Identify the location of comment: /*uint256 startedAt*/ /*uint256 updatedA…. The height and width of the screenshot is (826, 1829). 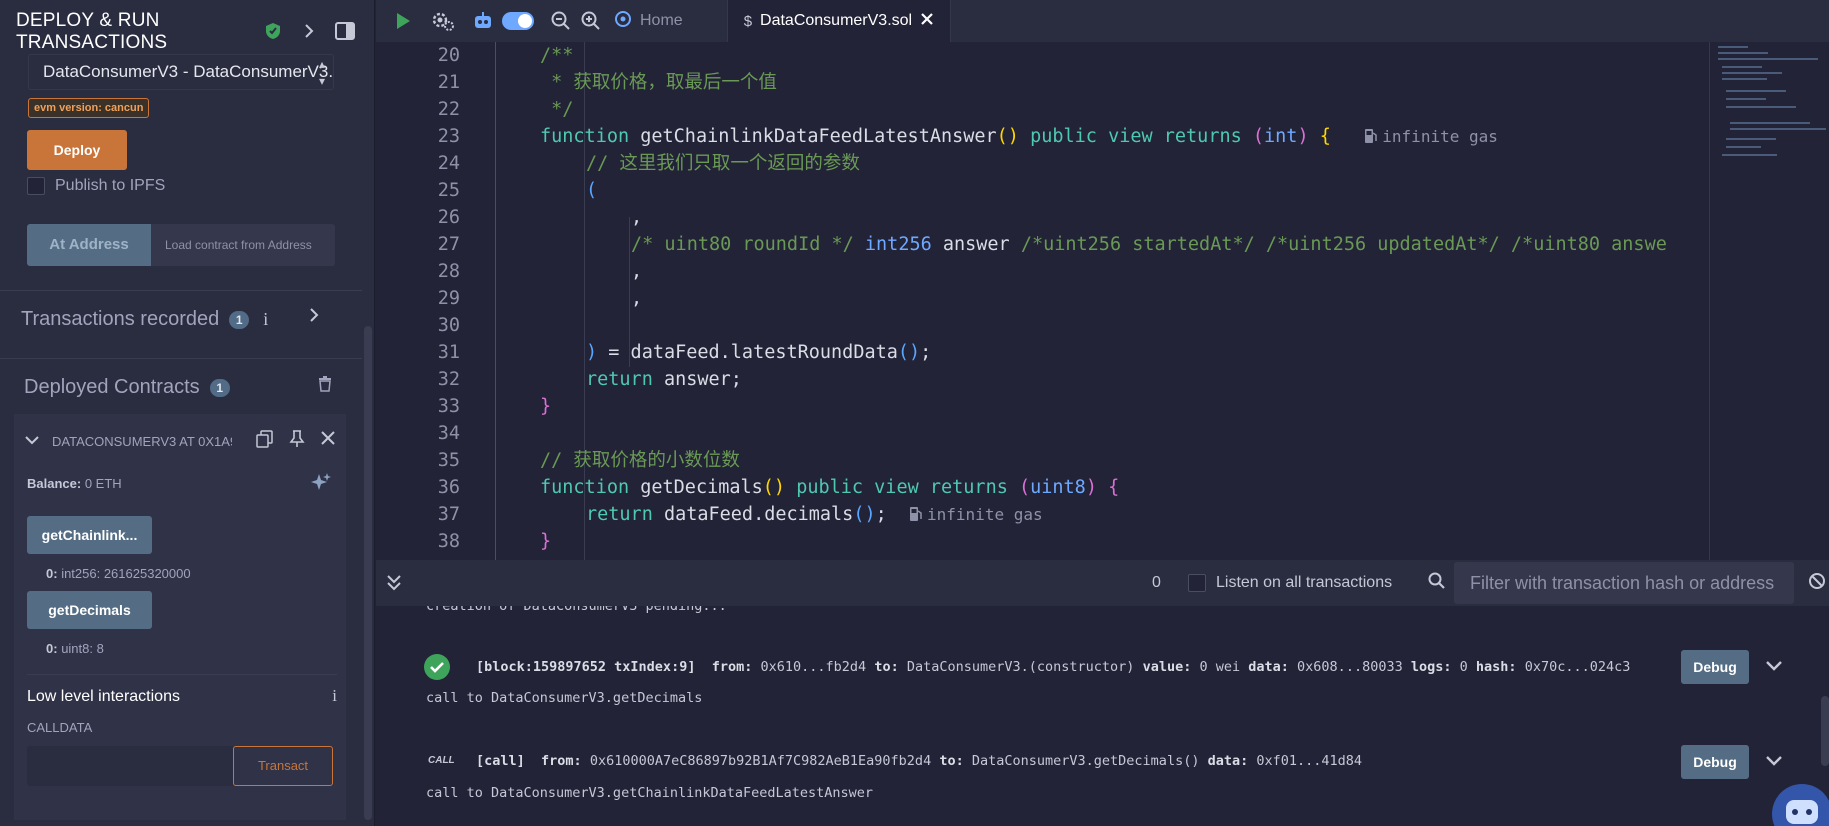
(1343, 244).